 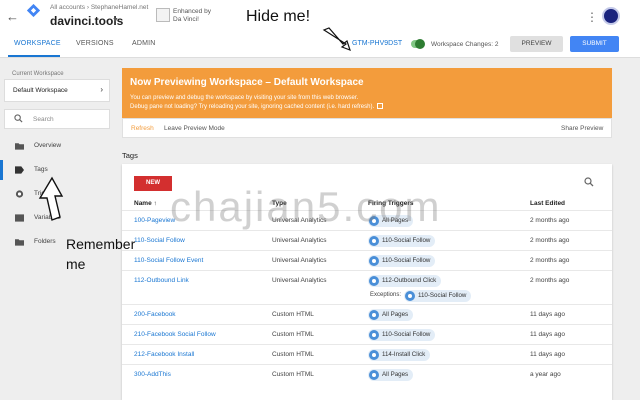 I want to click on current-workspace-label: Current Workspace, so click(x=38, y=74).